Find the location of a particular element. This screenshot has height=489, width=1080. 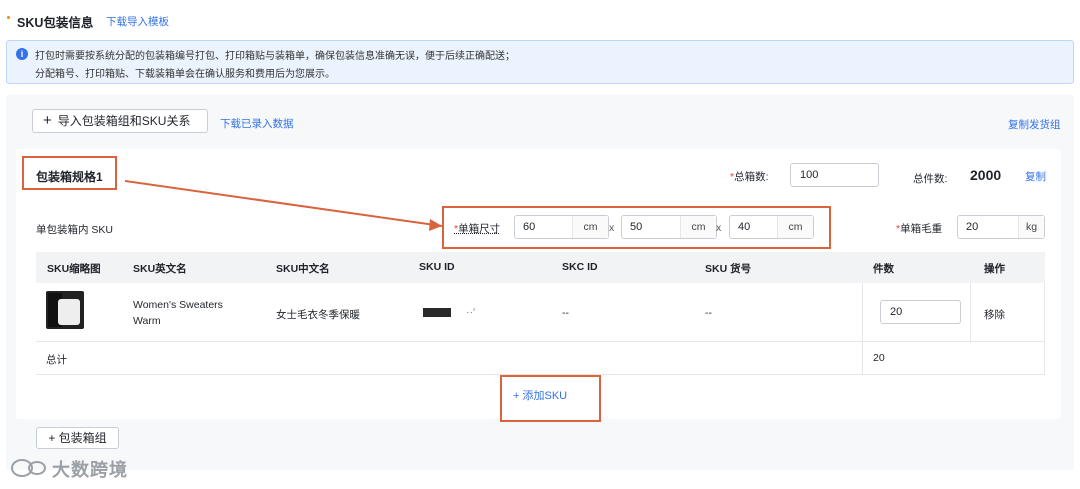

chat-bubble-icon is located at coordinates (28, 468).